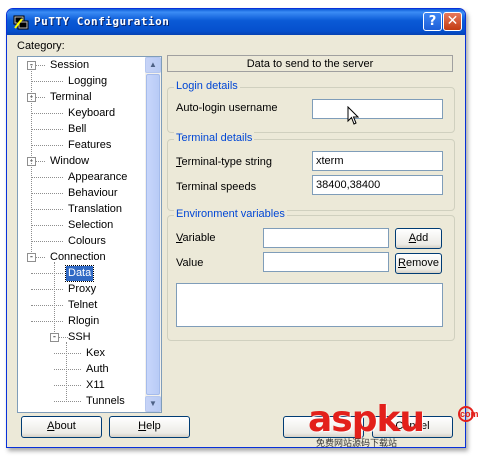  Describe the element at coordinates (377, 109) in the screenshot. I see `auto-login-username-input` at that location.